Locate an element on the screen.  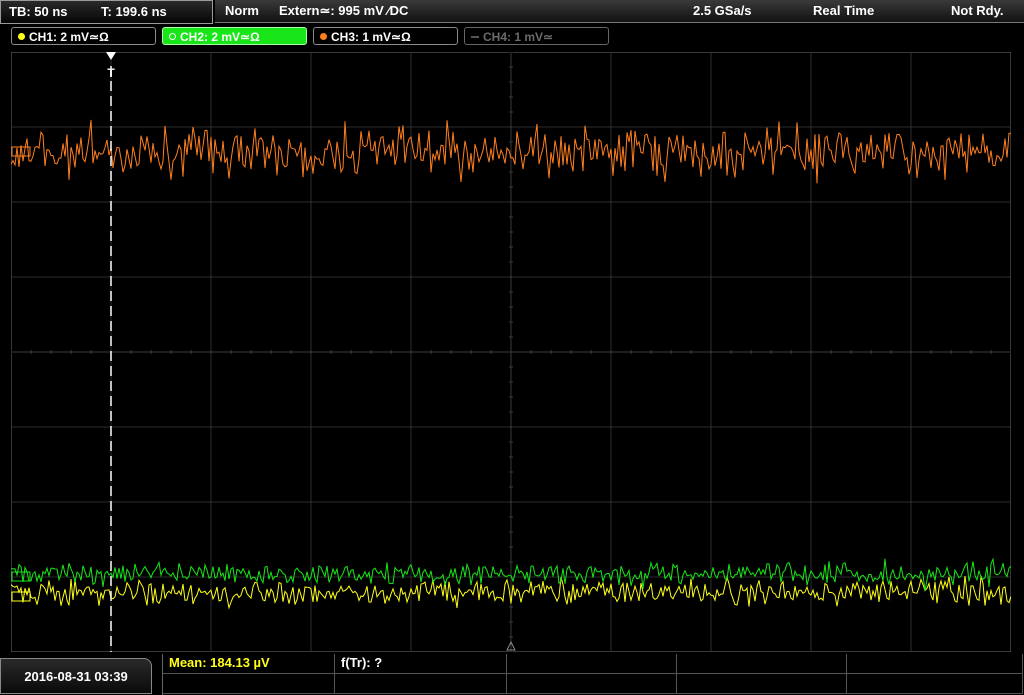
channel-3-label: CH3: 1 mV≃Ω is located at coordinates (371, 37).